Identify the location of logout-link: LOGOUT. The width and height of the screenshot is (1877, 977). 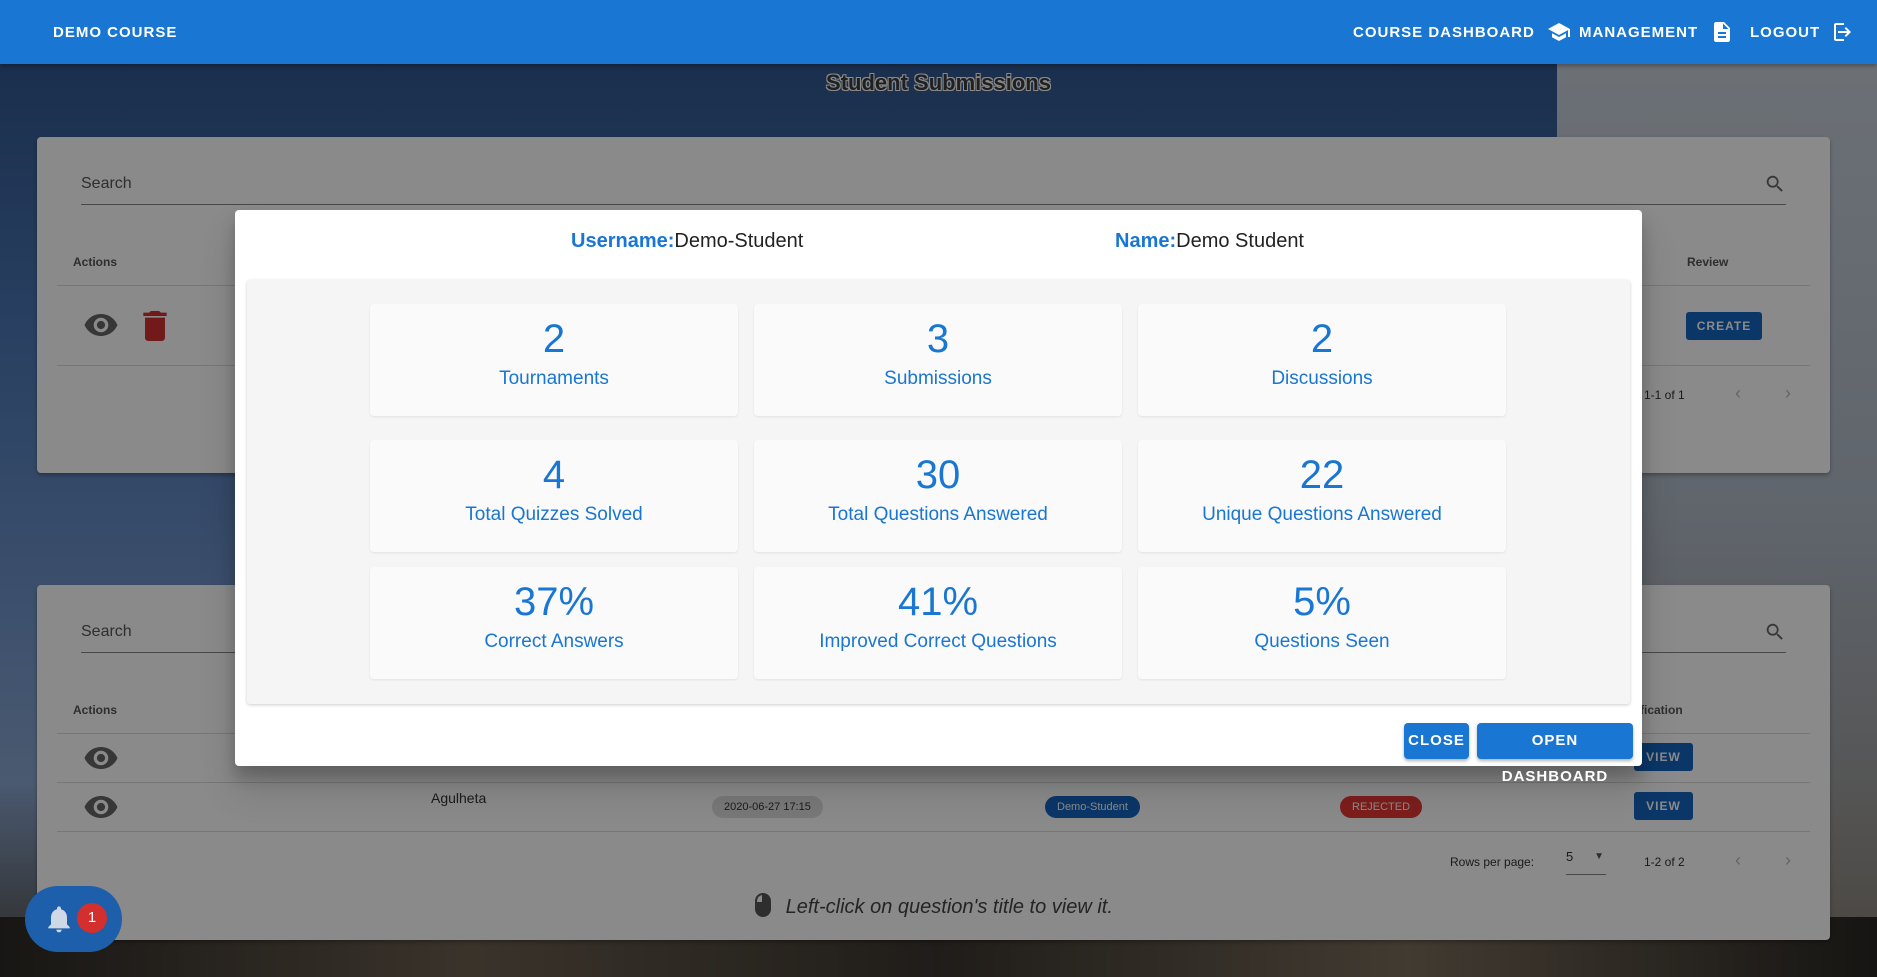
(1803, 32).